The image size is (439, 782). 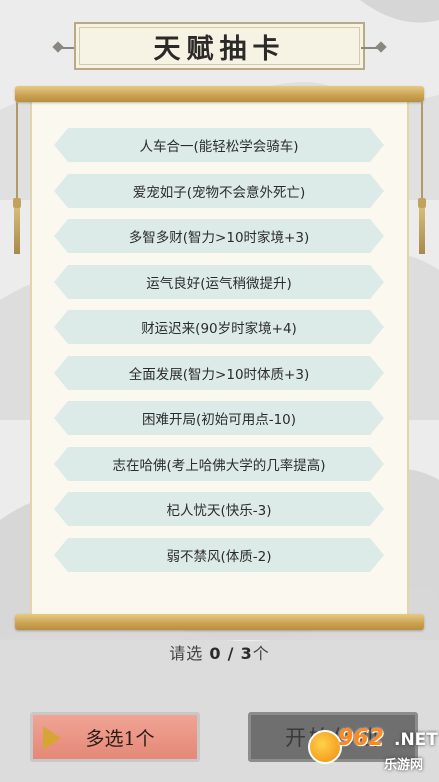 I want to click on watermark-site: 乐游网, so click(x=404, y=765).